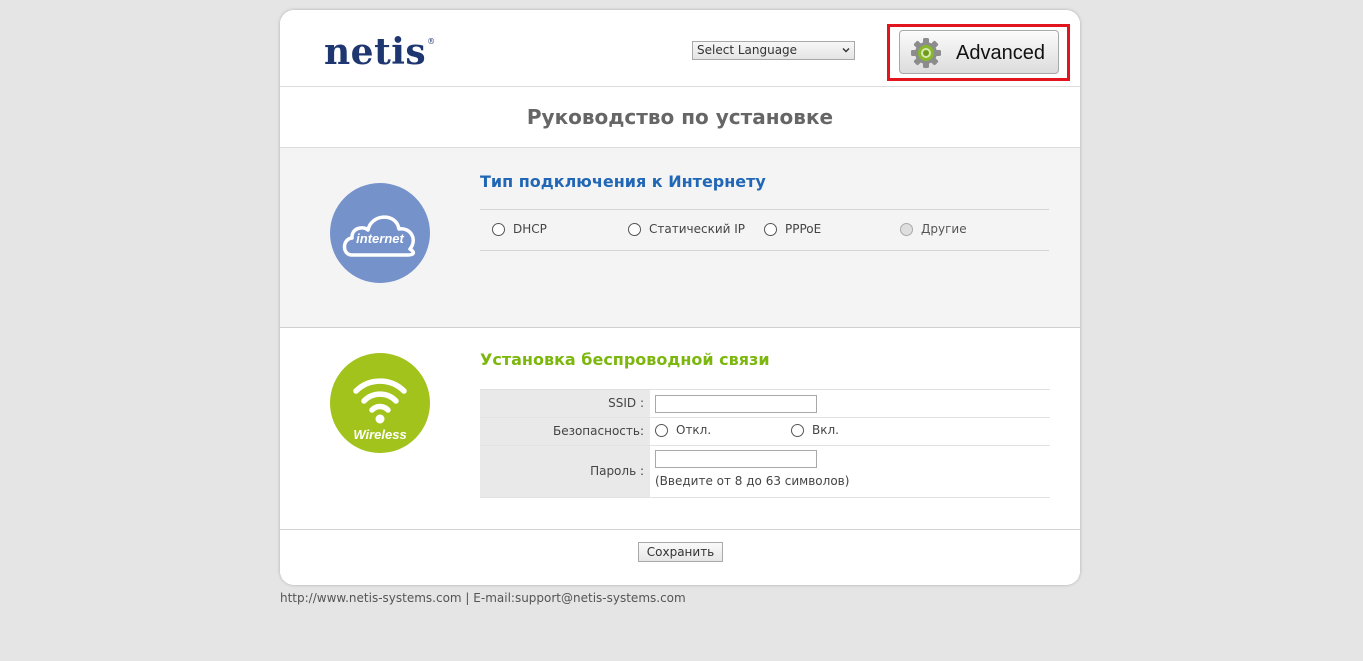 This screenshot has height=661, width=1363. What do you see at coordinates (498, 229) in the screenshot?
I see `radio-dhcp` at bounding box center [498, 229].